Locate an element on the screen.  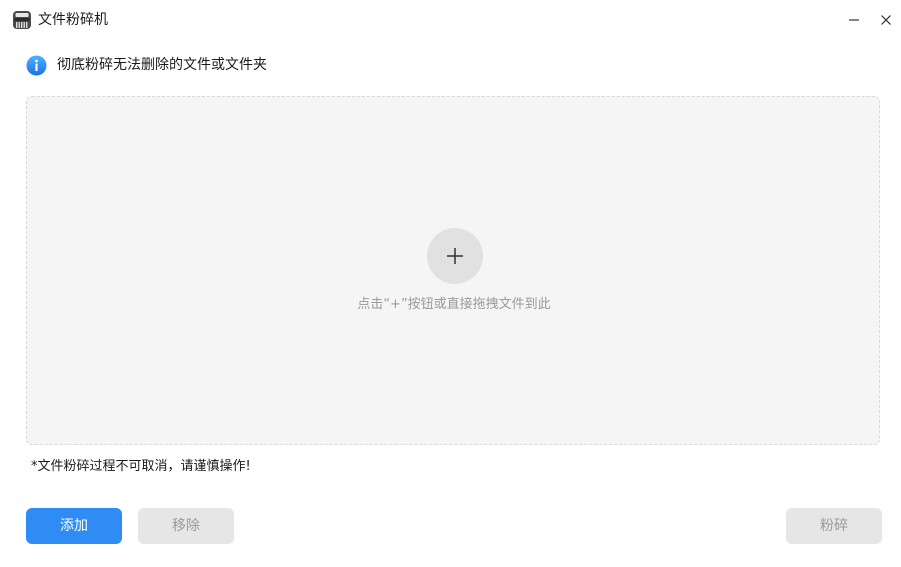
title-bar: 文件粉碎机 is located at coordinates (450, 20).